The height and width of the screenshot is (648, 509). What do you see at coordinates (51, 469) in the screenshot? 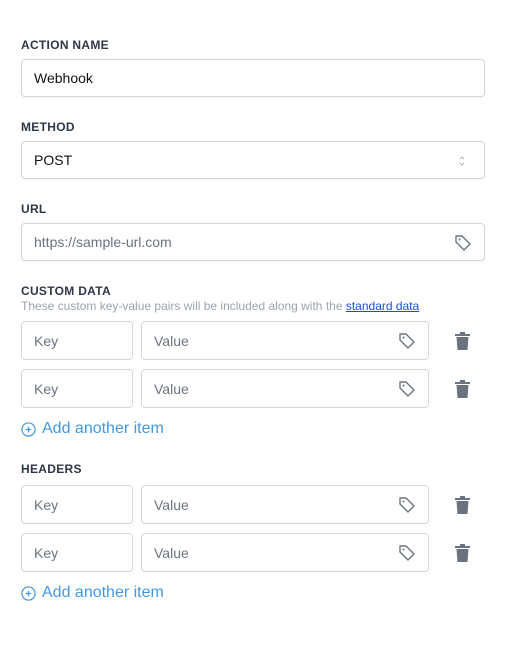
I see `headers-label: HEADERS` at bounding box center [51, 469].